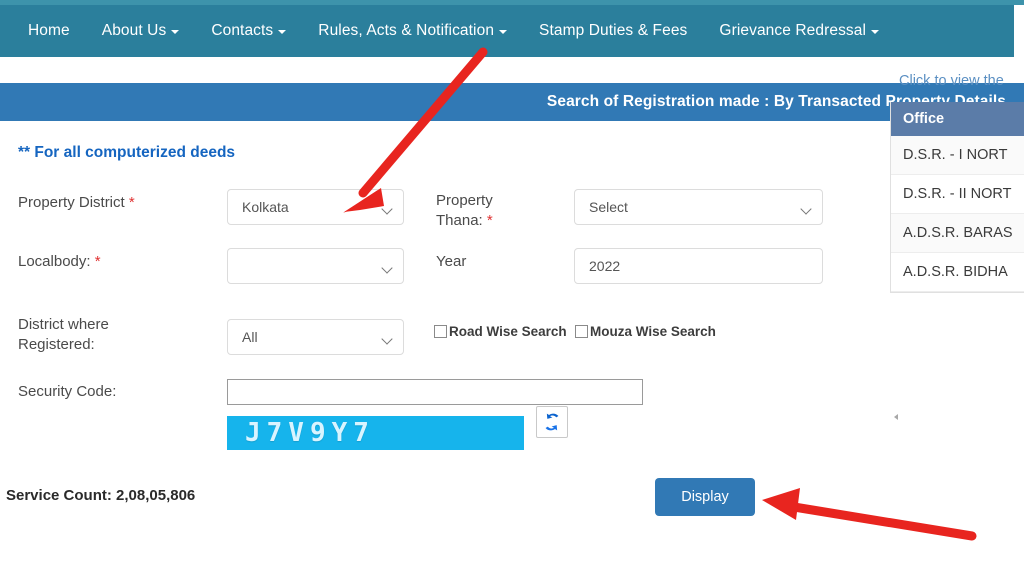  What do you see at coordinates (508, 331) in the screenshot?
I see `road-wise-search-label: Road Wise Search` at bounding box center [508, 331].